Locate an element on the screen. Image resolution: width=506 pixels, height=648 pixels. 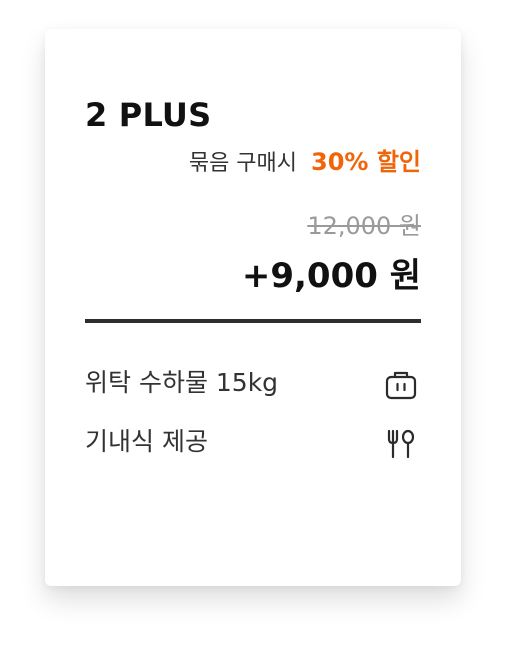
utensils-icon is located at coordinates (401, 444).